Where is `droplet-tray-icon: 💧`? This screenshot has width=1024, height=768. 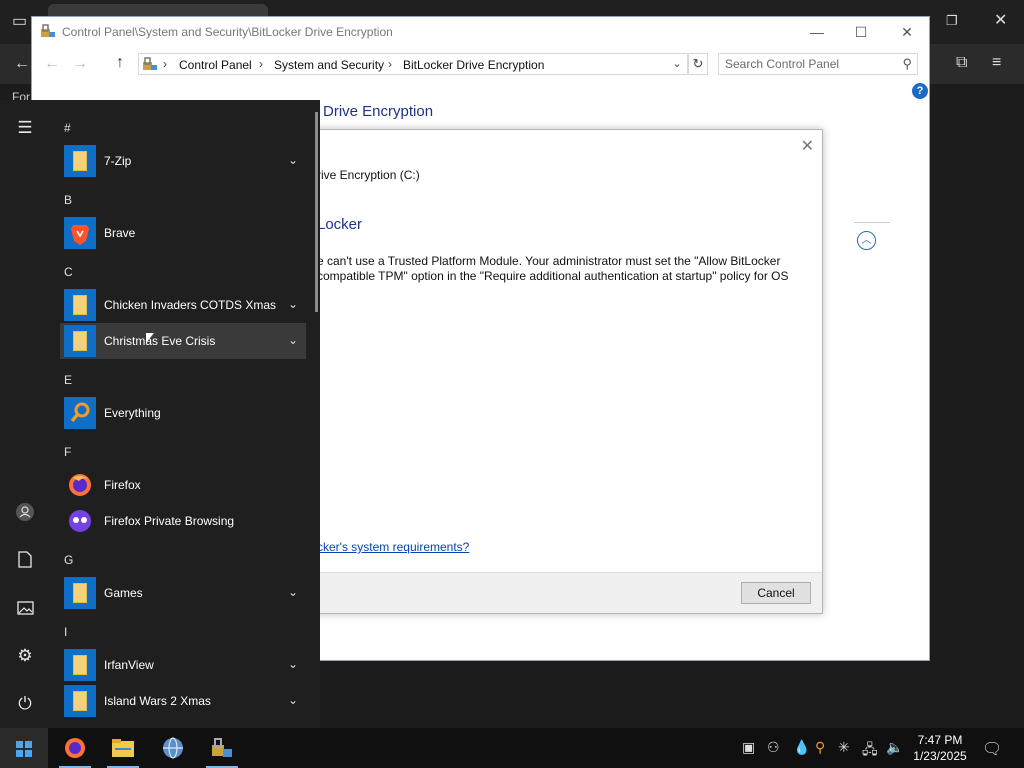
droplet-tray-icon: 💧 is located at coordinates (801, 747).